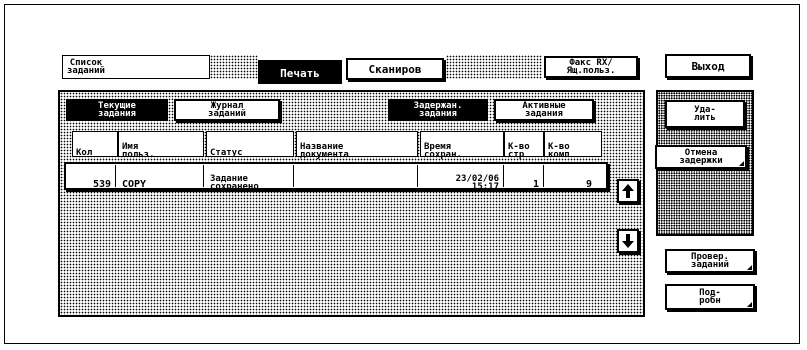 The width and height of the screenshot is (807, 350). Describe the element at coordinates (573, 145) in the screenshot. I see `column-header-copies: К-во комп` at that location.